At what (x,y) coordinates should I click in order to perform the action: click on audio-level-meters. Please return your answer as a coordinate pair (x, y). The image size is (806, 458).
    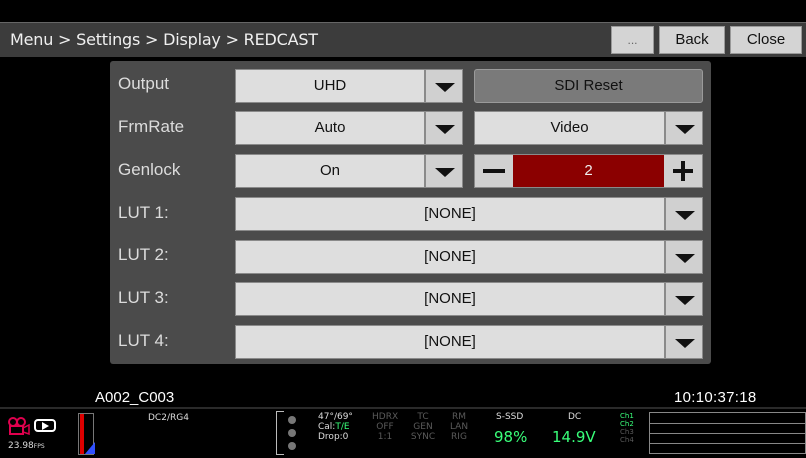
    Looking at the image, I should click on (727, 433).